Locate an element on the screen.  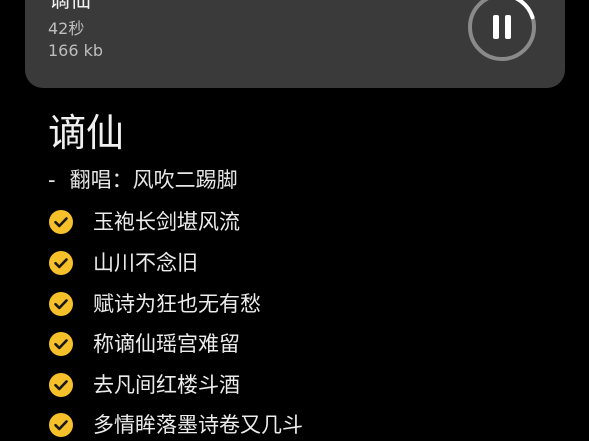
lyric-text: 称谪仙瑶宫难留 is located at coordinates (166, 344).